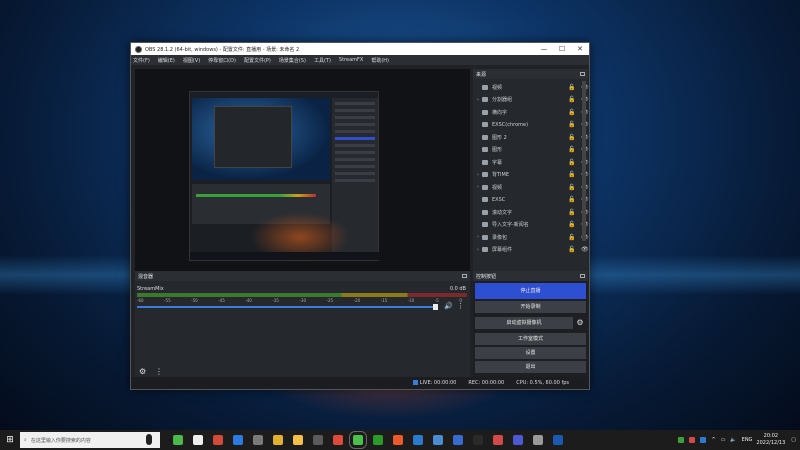 The height and width of the screenshot is (450, 800). I want to click on tray-chevron-icon: ^, so click(713, 440).